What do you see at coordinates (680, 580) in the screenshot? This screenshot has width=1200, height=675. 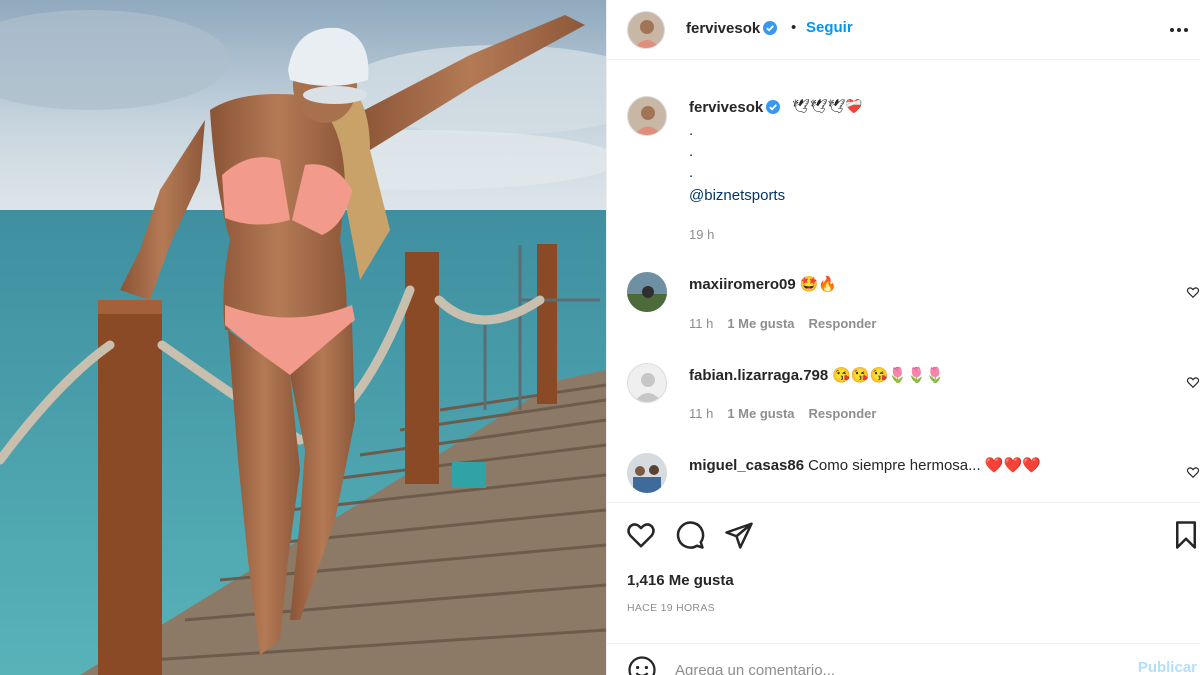 I see `likes-count: 1,416 Me gusta` at bounding box center [680, 580].